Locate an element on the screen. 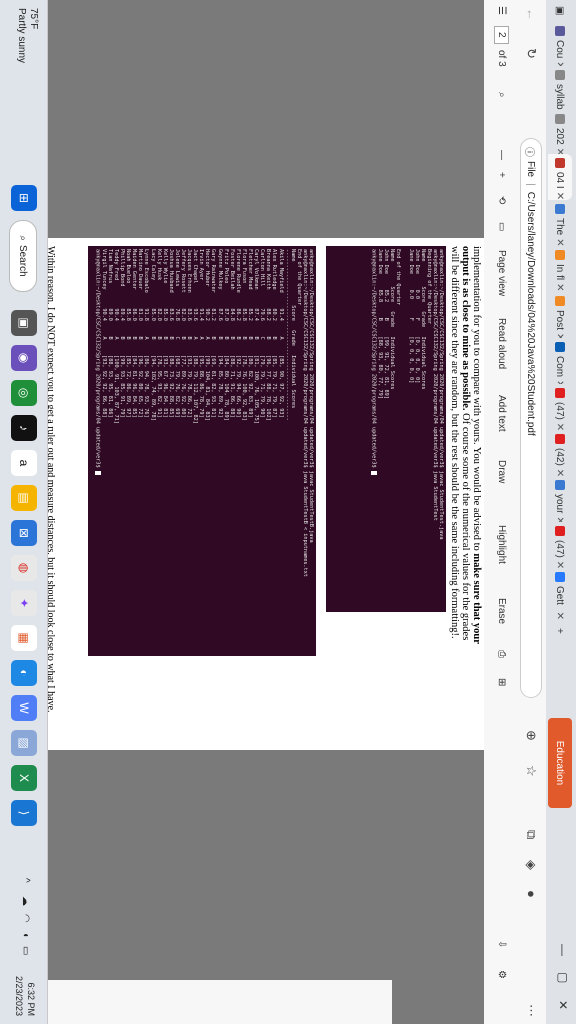 This screenshot has height=1024, width=576. close-window-icon: ✕ is located at coordinates (563, 1005).